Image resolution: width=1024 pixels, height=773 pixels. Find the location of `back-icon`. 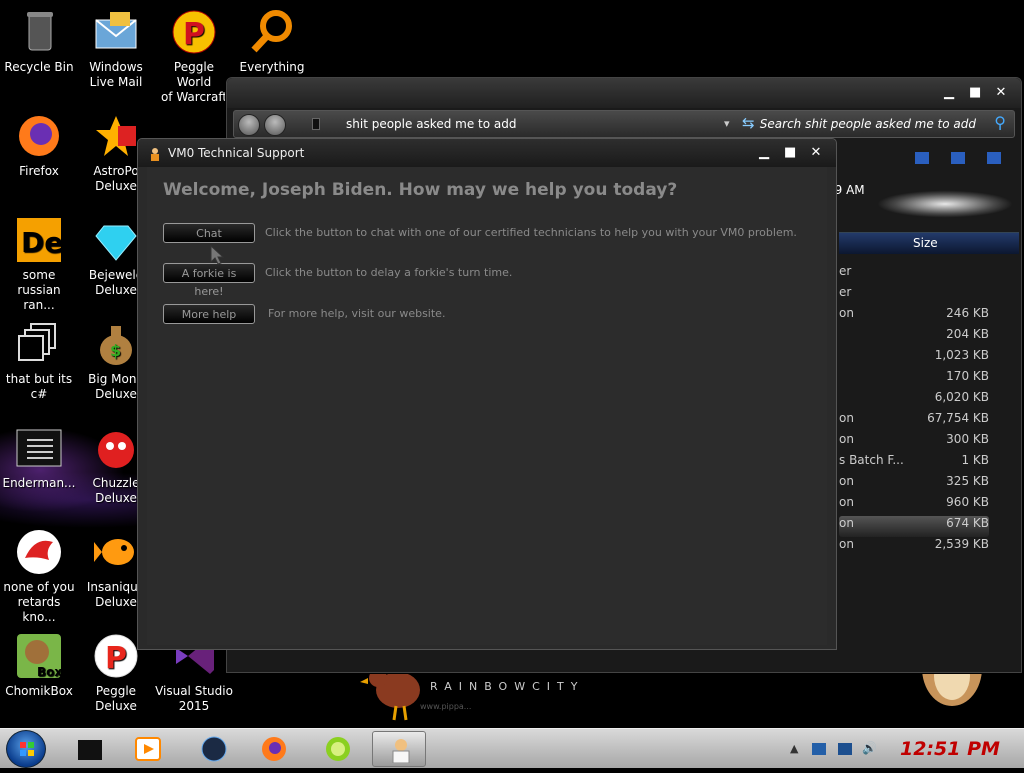

back-icon is located at coordinates (249, 125).